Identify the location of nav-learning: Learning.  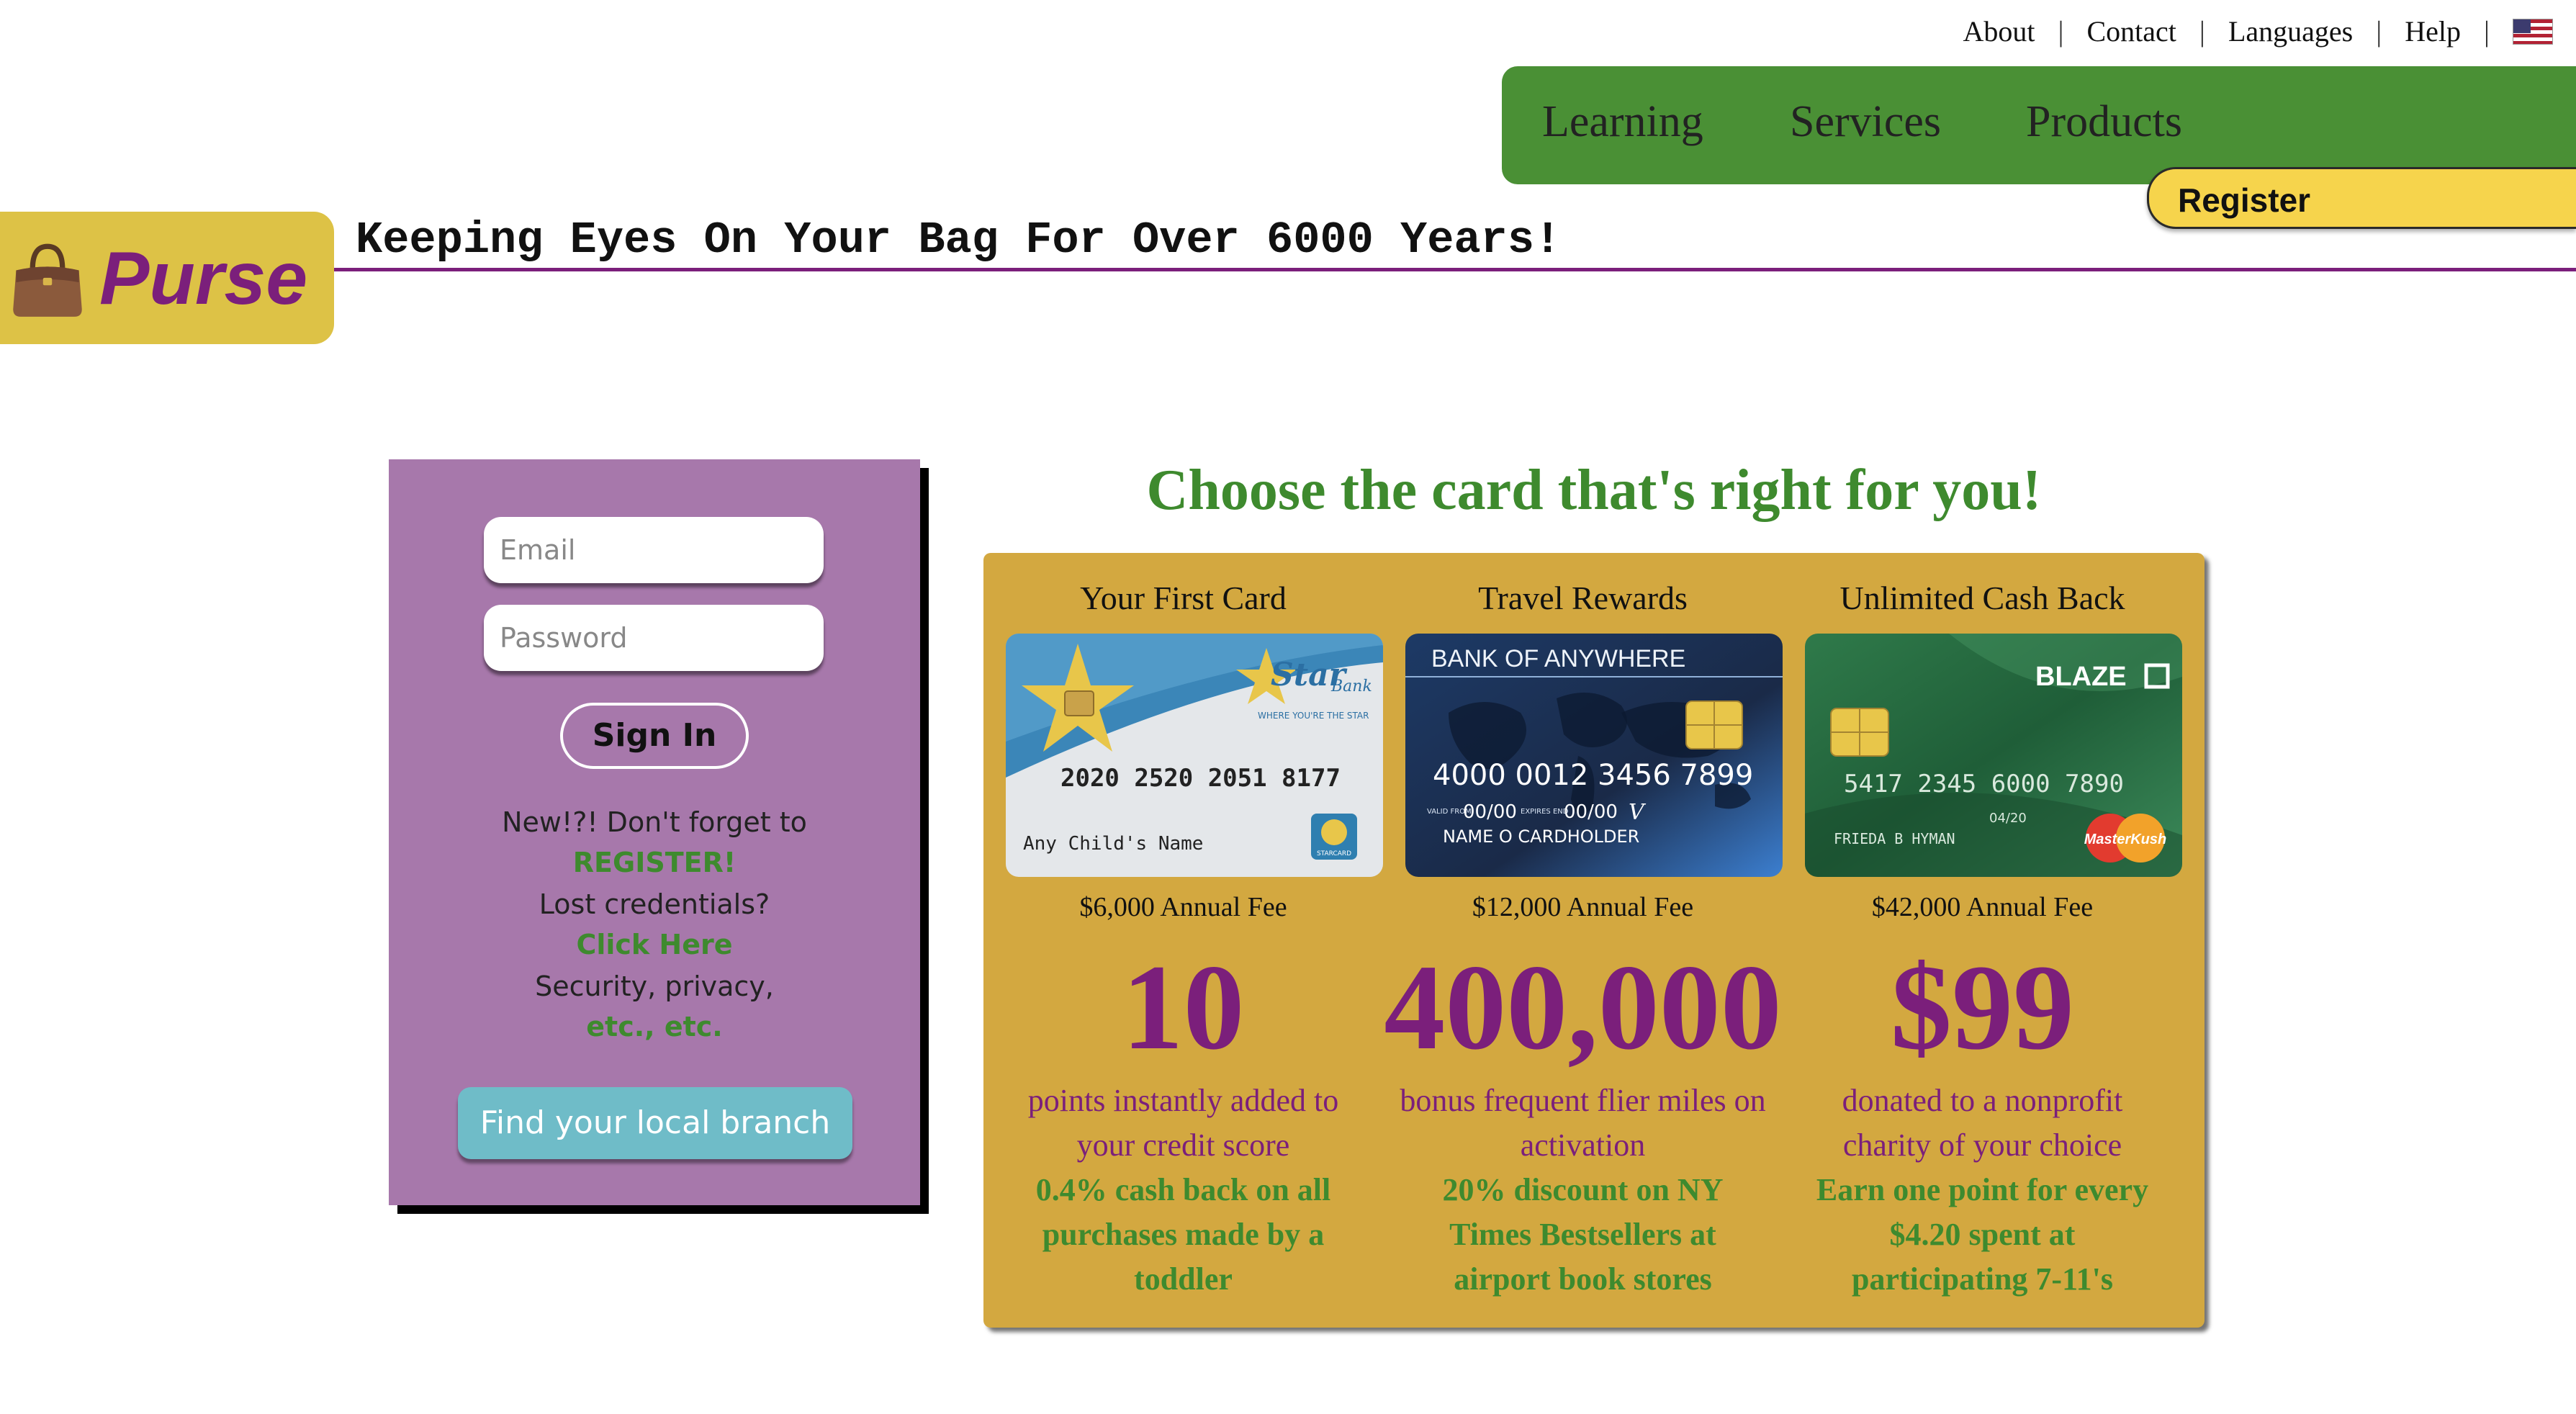
(1622, 122).